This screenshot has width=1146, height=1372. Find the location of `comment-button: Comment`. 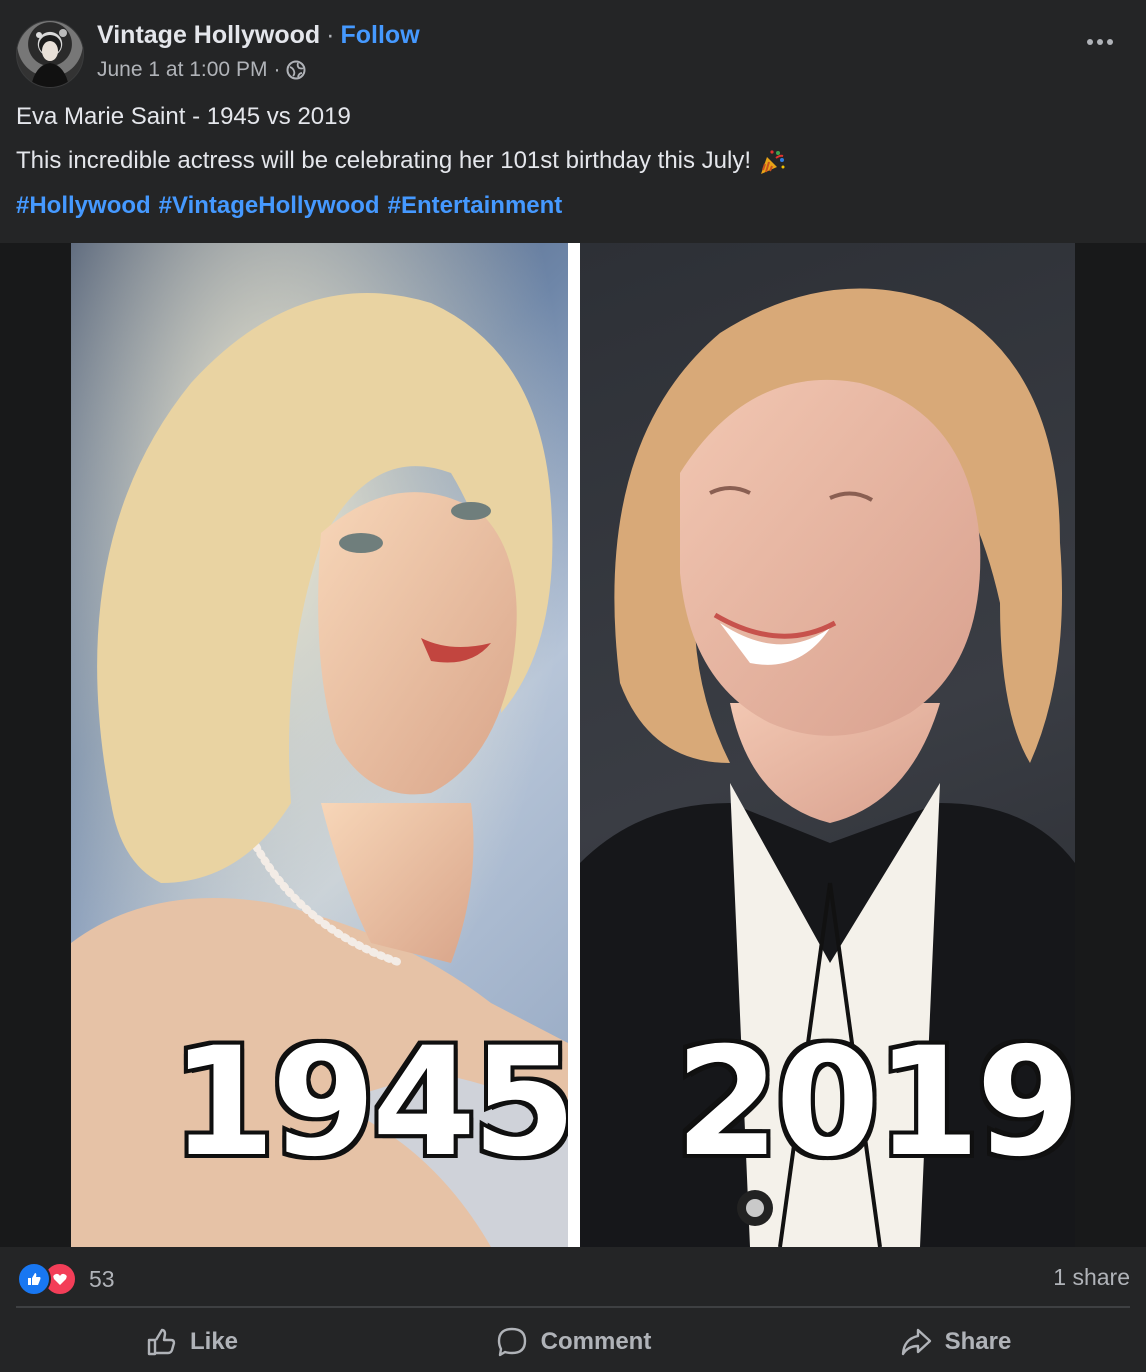

comment-button: Comment is located at coordinates (573, 1342).